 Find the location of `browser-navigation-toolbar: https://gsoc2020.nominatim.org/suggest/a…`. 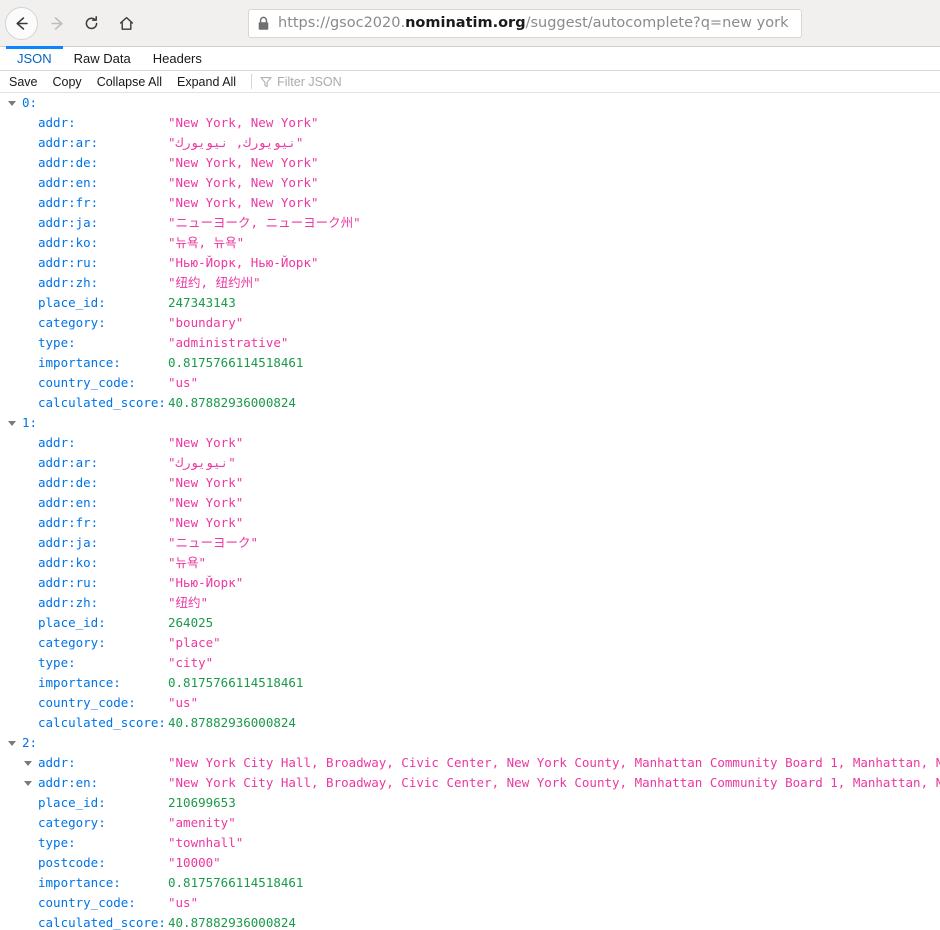

browser-navigation-toolbar: https://gsoc2020.nominatim.org/suggest/a… is located at coordinates (470, 23).